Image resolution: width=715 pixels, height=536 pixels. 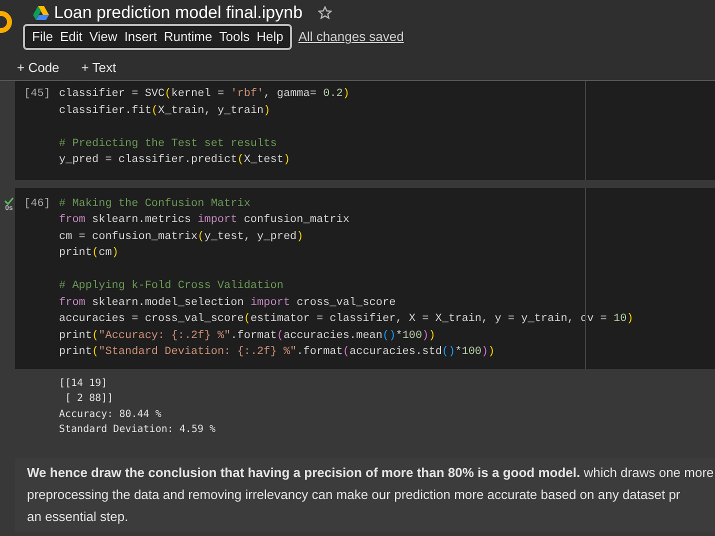 What do you see at coordinates (138, 406) in the screenshot?
I see `cell-output: [[14 19] [ 2 88]] Accuracy: 80.44 % Standard Deviation: 4.59 %` at bounding box center [138, 406].